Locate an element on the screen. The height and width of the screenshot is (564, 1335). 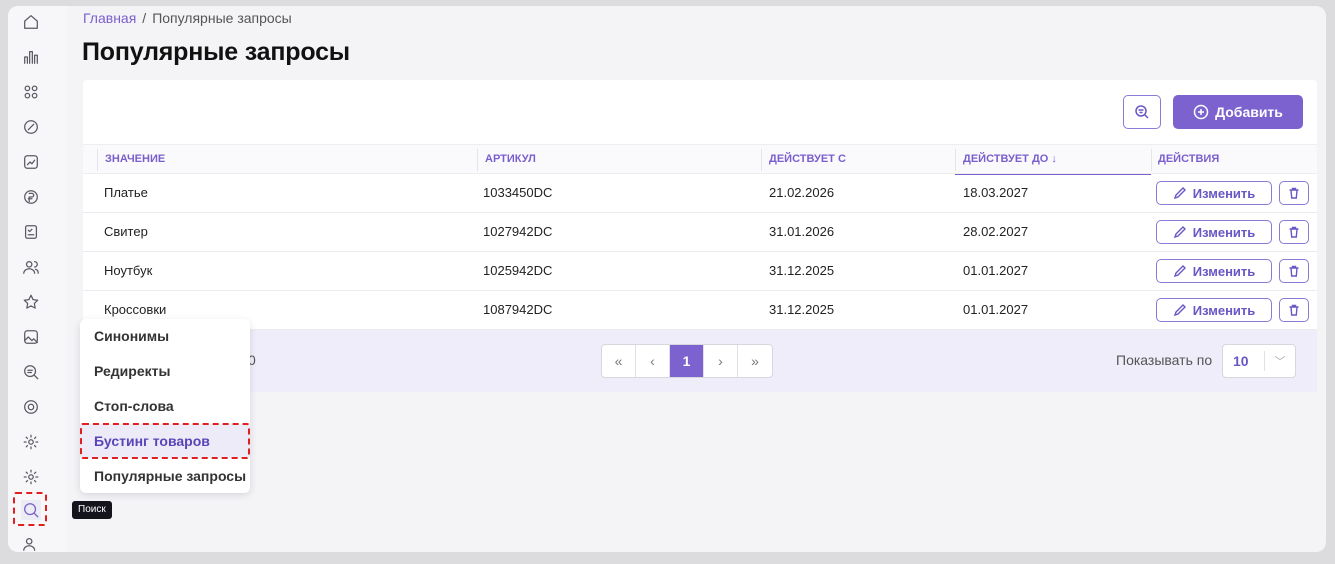
breadcrumb: Главная / Популярные запросы is located at coordinates (187, 18).